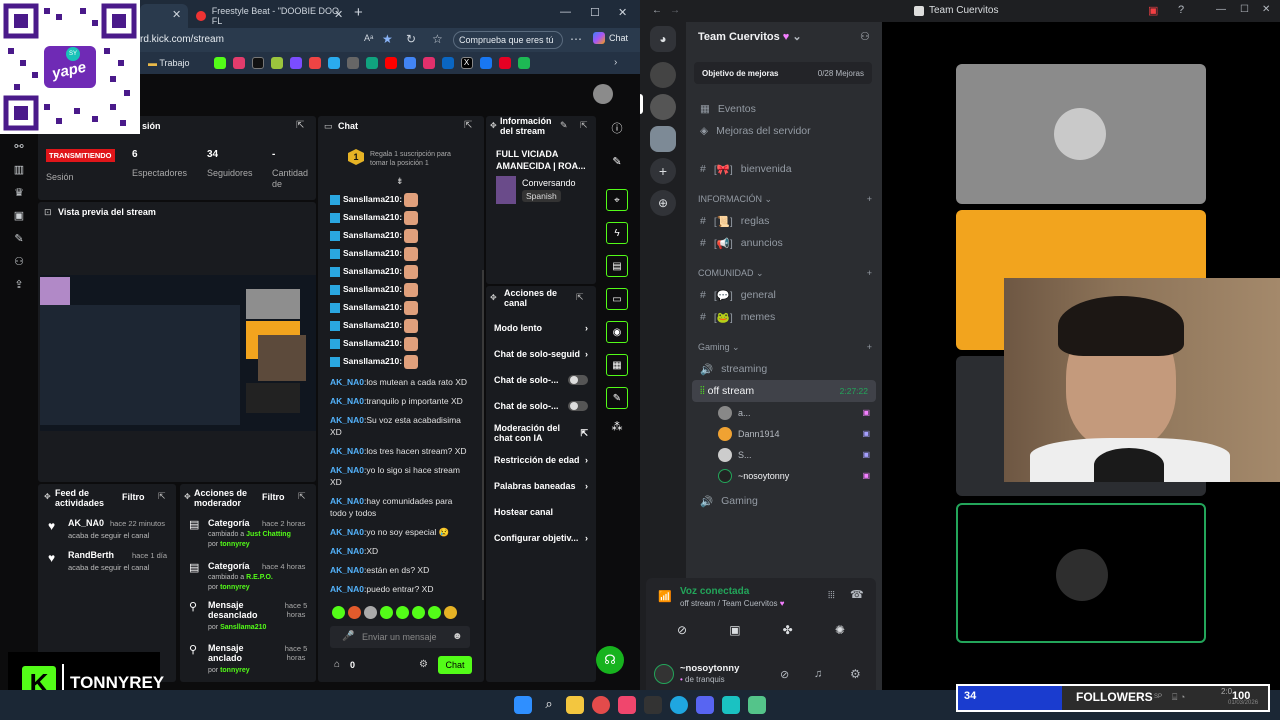 The image size is (1280, 720). What do you see at coordinates (337, 664) in the screenshot?
I see `points-icon: ⌂` at bounding box center [337, 664].